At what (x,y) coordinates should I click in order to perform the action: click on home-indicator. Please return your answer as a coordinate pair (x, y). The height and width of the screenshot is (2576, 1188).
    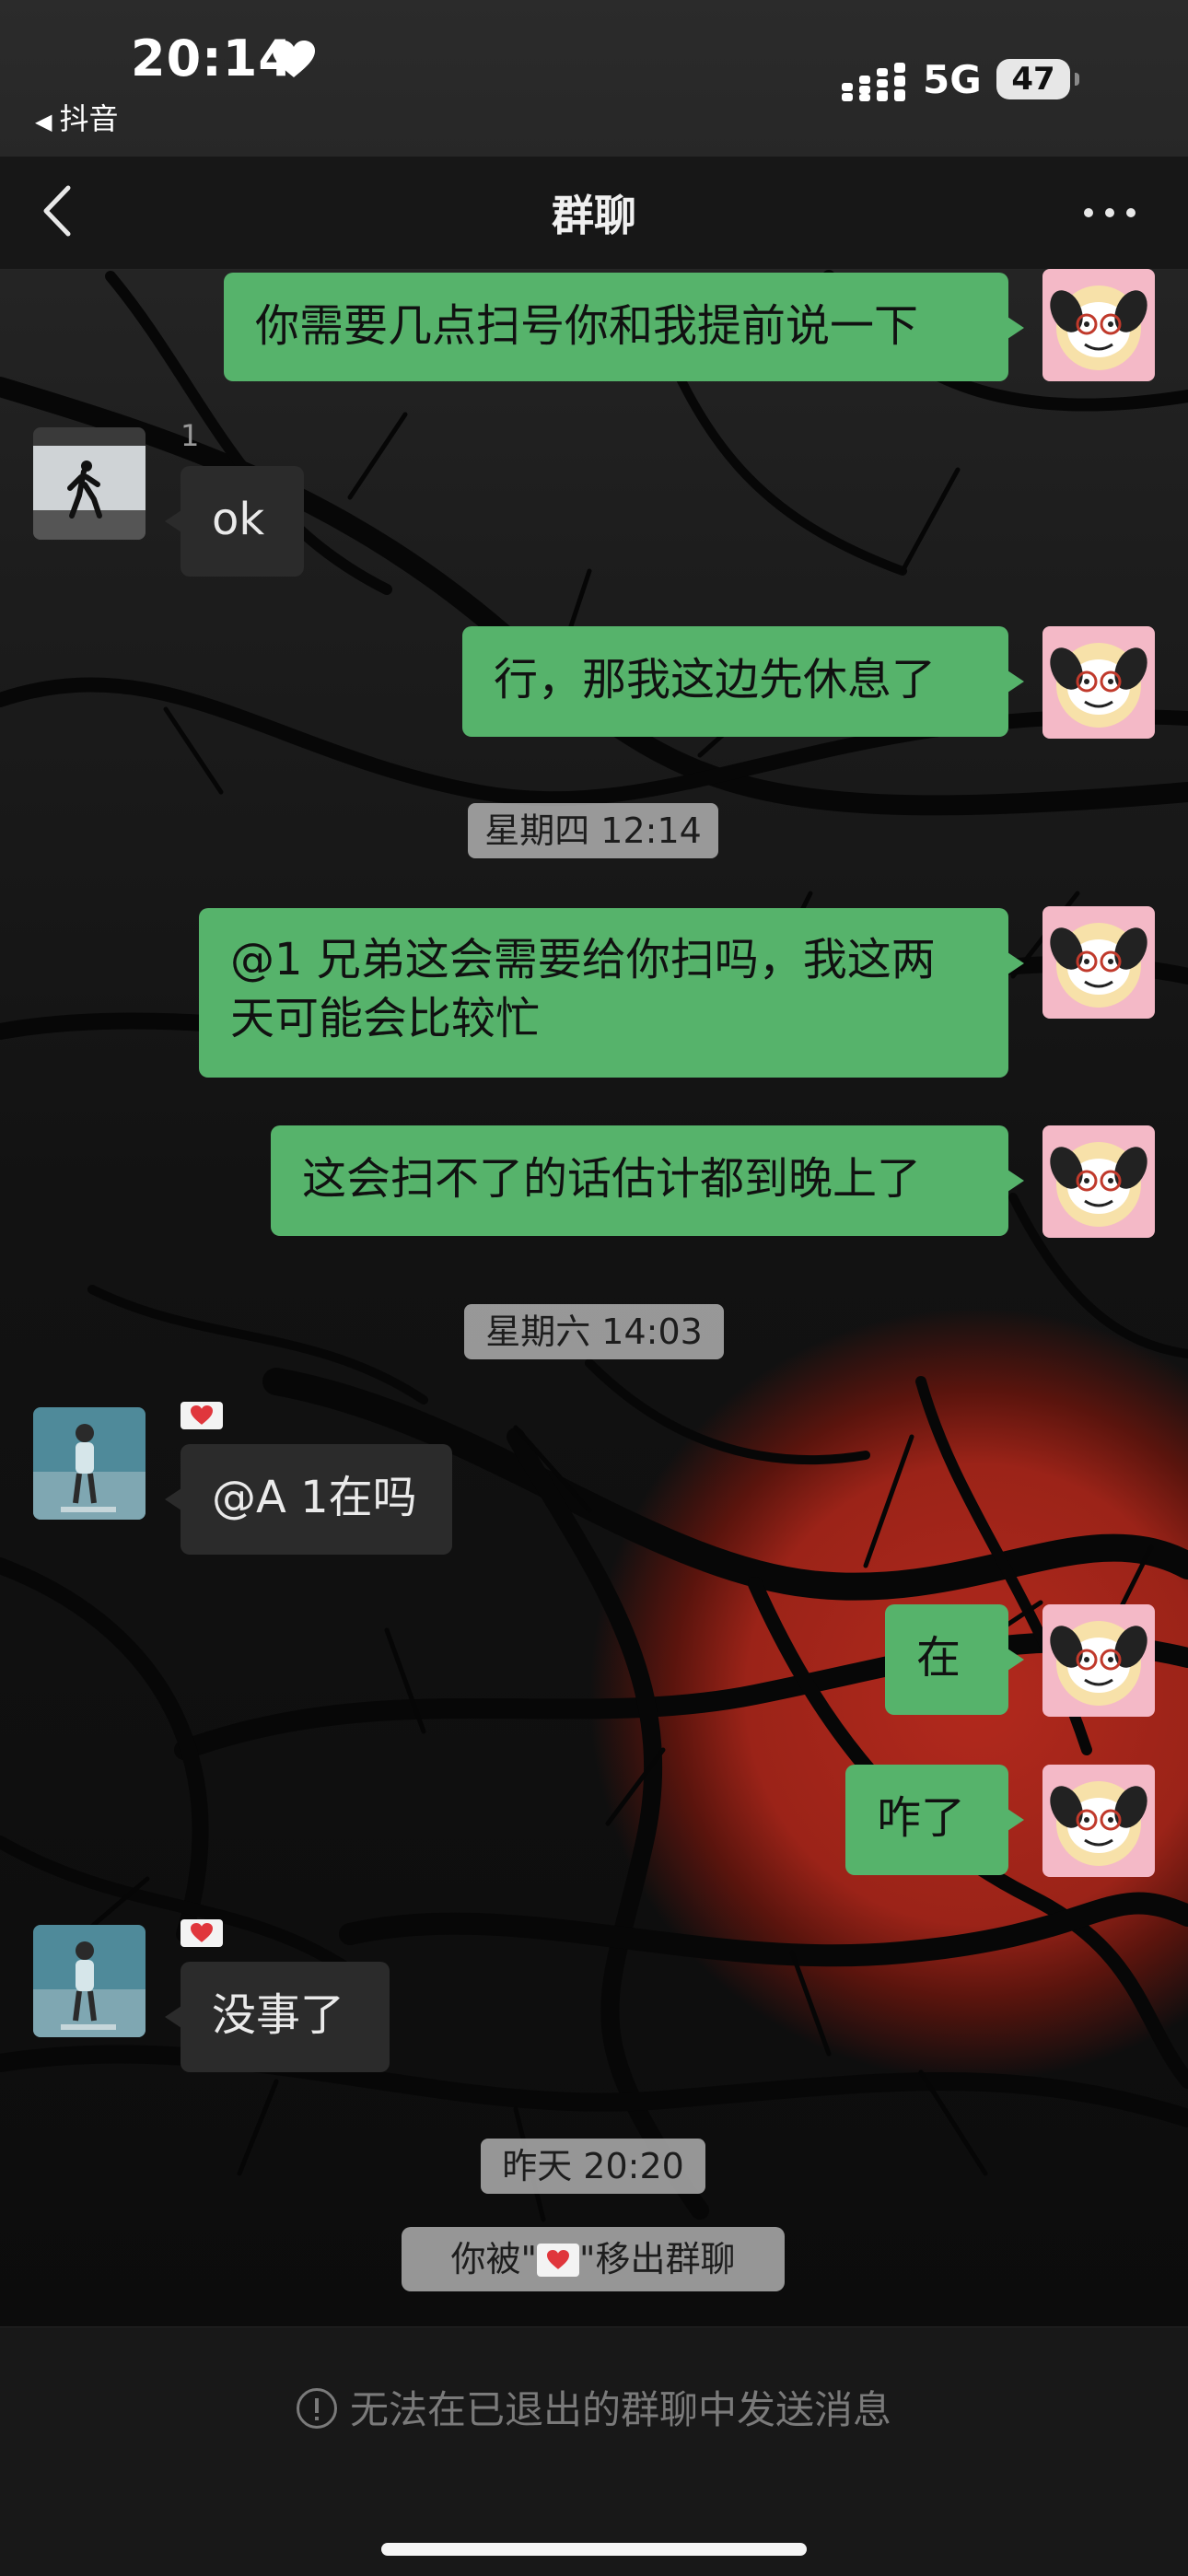
    Looking at the image, I should click on (594, 2549).